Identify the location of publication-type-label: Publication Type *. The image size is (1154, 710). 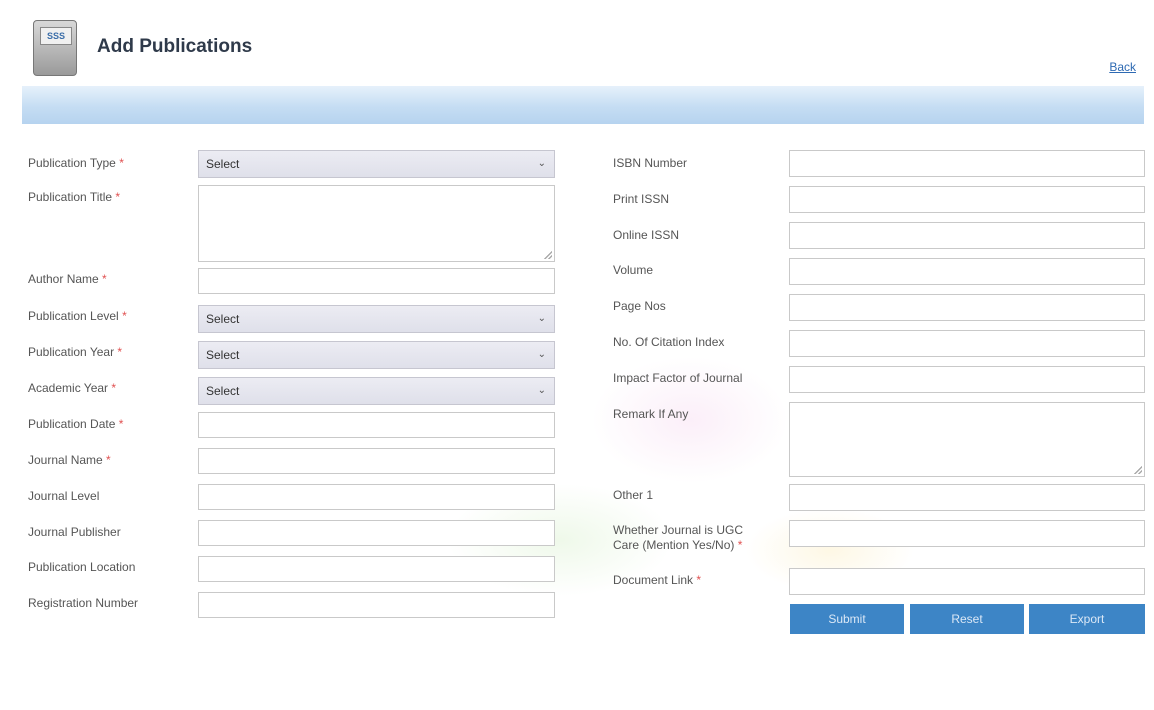
(76, 163).